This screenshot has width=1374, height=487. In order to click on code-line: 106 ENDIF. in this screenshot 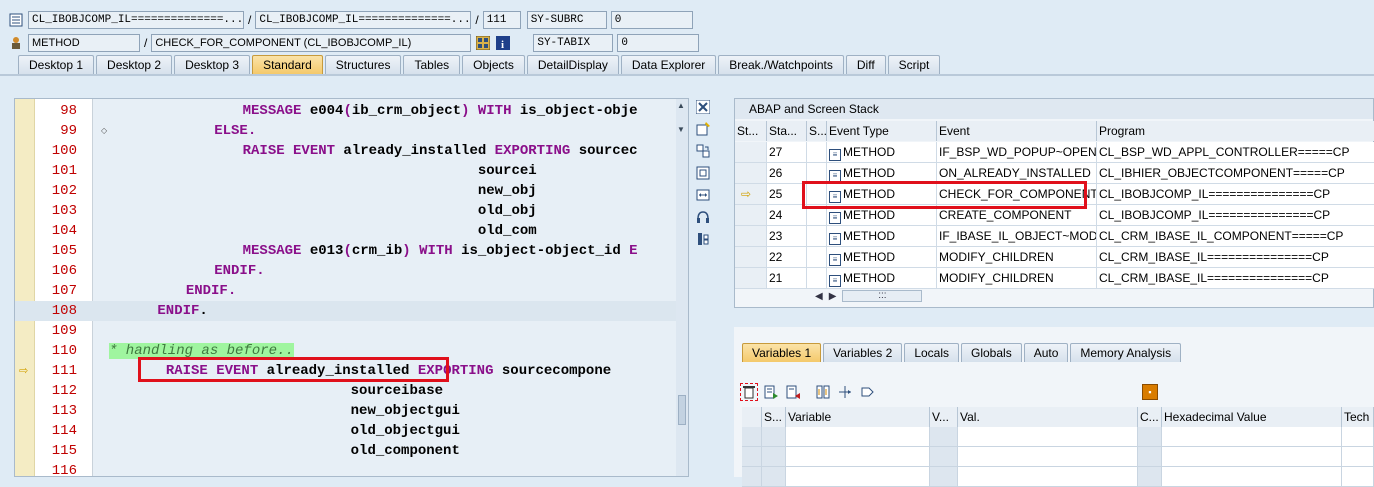, I will do `click(351, 271)`.